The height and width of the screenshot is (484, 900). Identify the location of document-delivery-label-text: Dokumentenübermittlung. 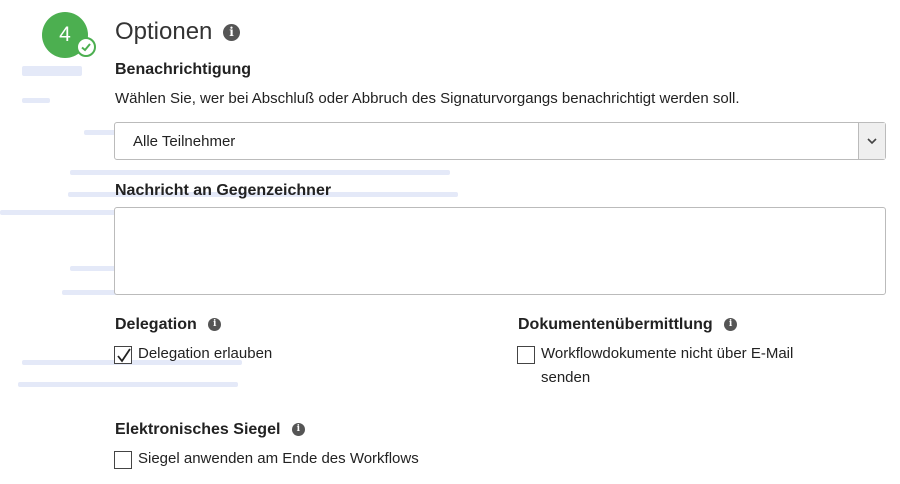
(615, 324).